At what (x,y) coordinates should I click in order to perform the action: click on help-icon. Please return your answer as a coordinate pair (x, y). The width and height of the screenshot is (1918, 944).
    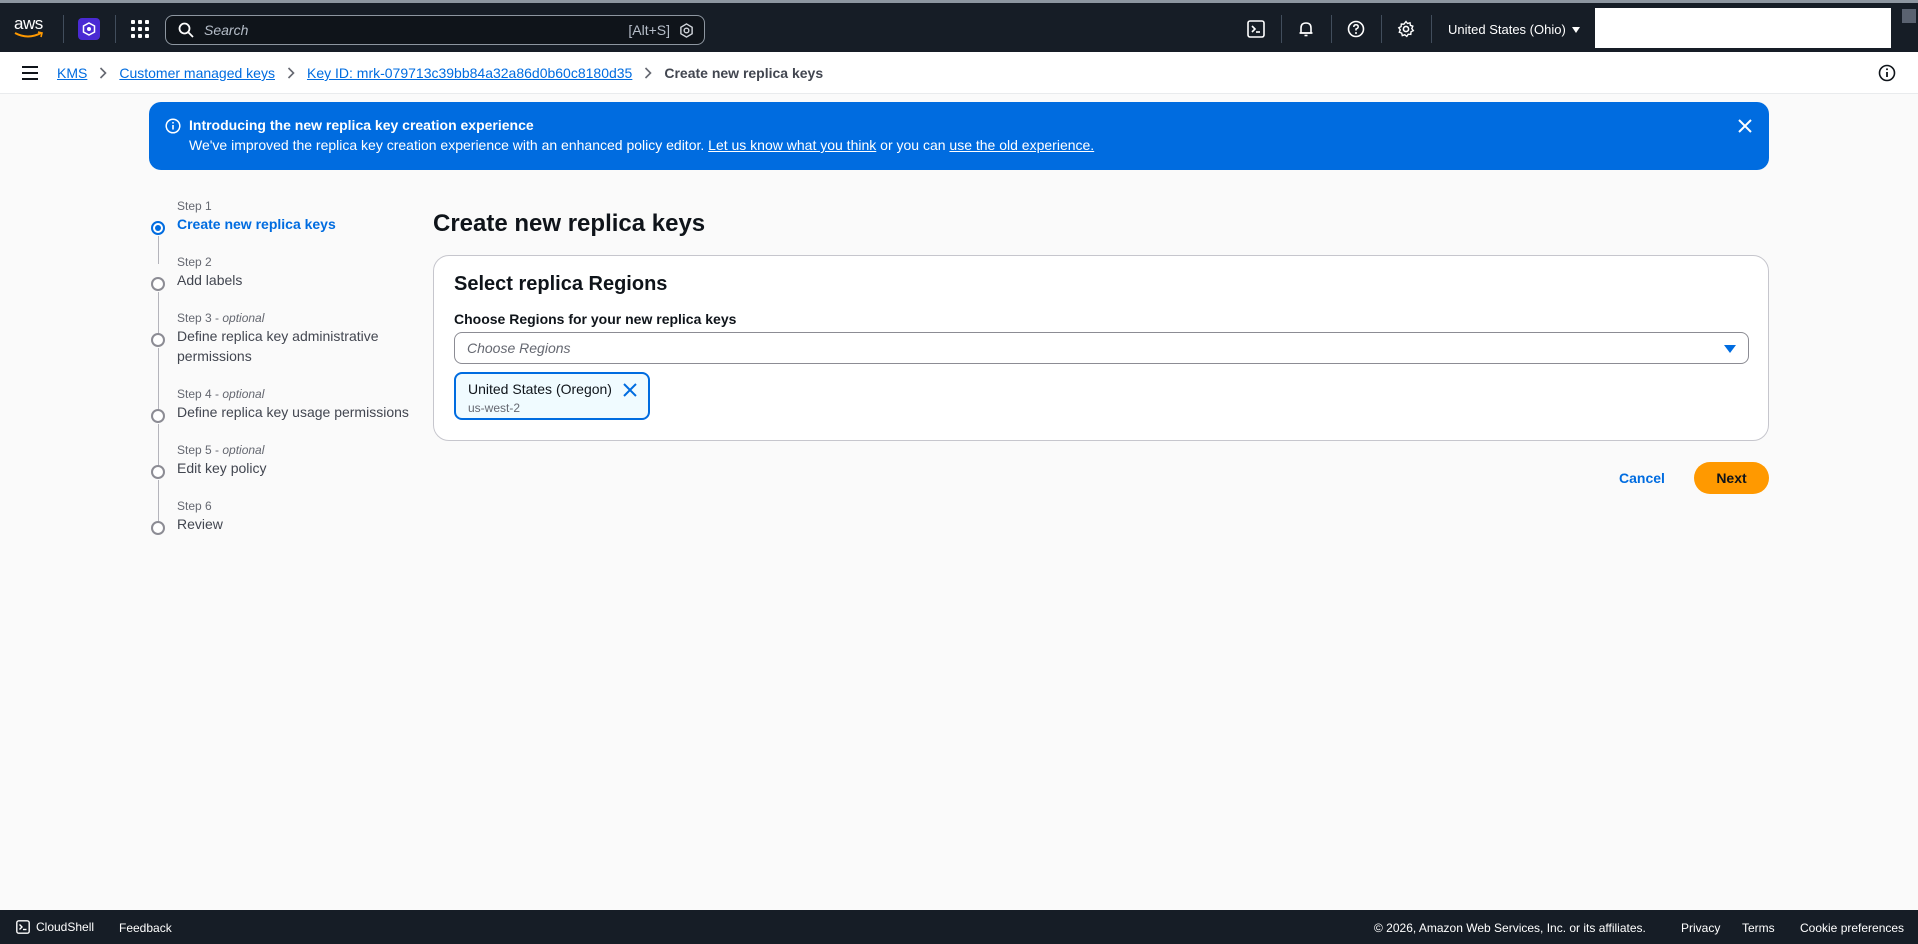
    Looking at the image, I should click on (1356, 29).